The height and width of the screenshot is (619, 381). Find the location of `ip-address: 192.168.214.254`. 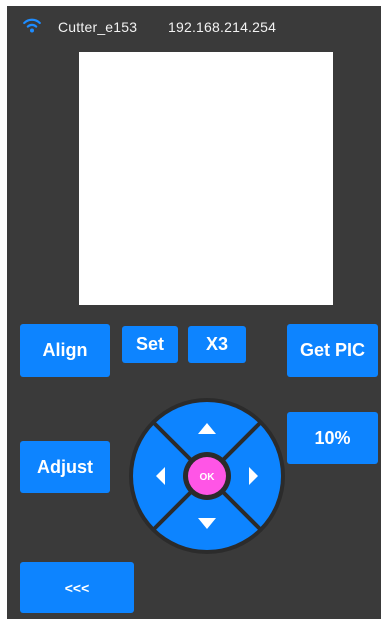

ip-address: 192.168.214.254 is located at coordinates (222, 27).